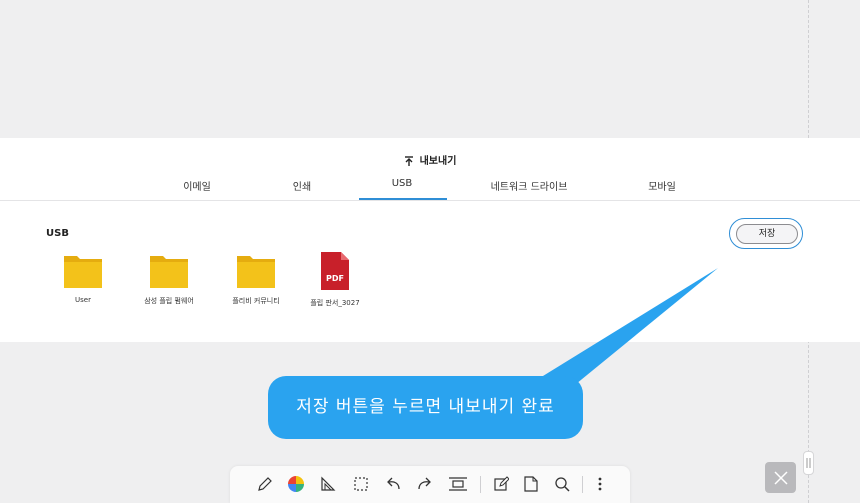 The height and width of the screenshot is (503, 860). Describe the element at coordinates (393, 484) in the screenshot. I see `undo-icon` at that location.